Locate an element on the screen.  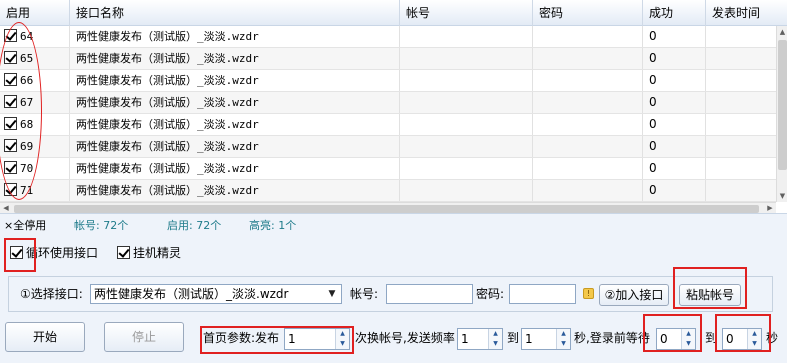
table-row: 71 两性健康发布（测试版）_淡淡.wzdr 0 is located at coordinates (388, 191).